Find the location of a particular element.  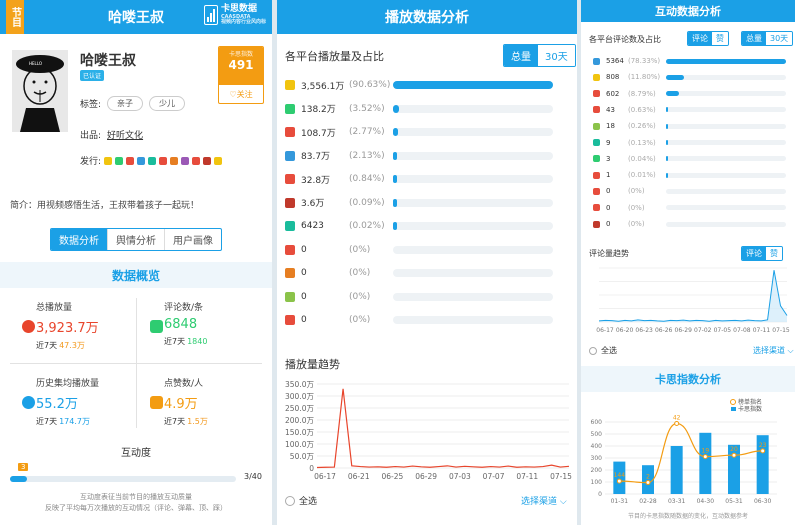

platform-percent: (90.63%) is located at coordinates (370, 85).